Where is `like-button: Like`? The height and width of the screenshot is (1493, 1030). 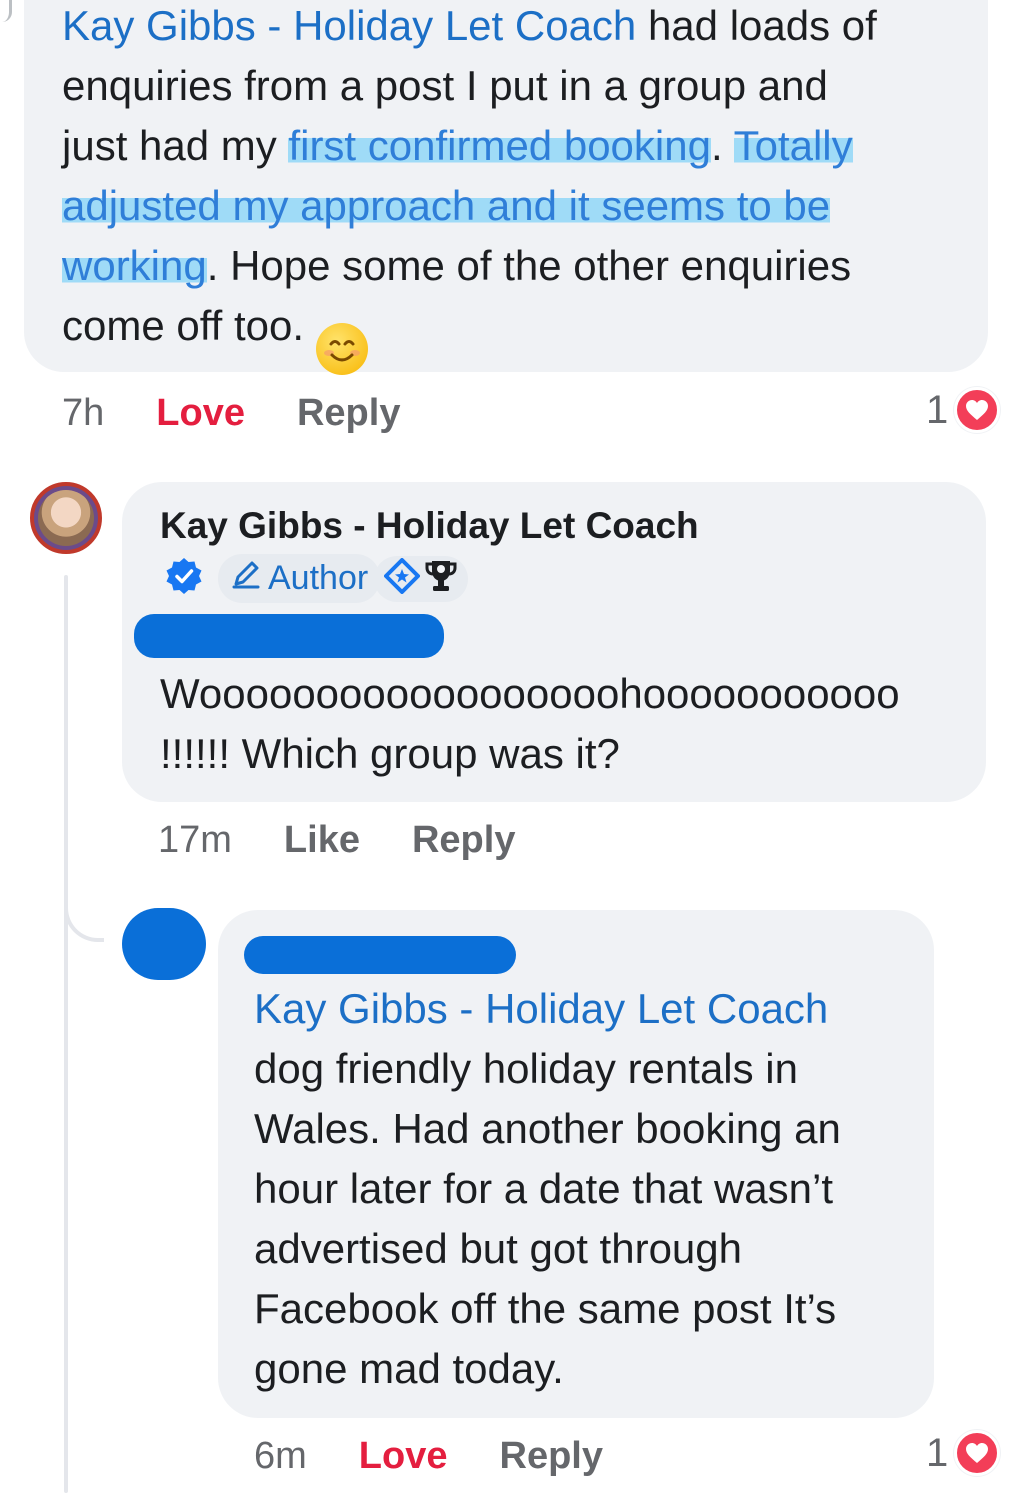 like-button: Like is located at coordinates (322, 840).